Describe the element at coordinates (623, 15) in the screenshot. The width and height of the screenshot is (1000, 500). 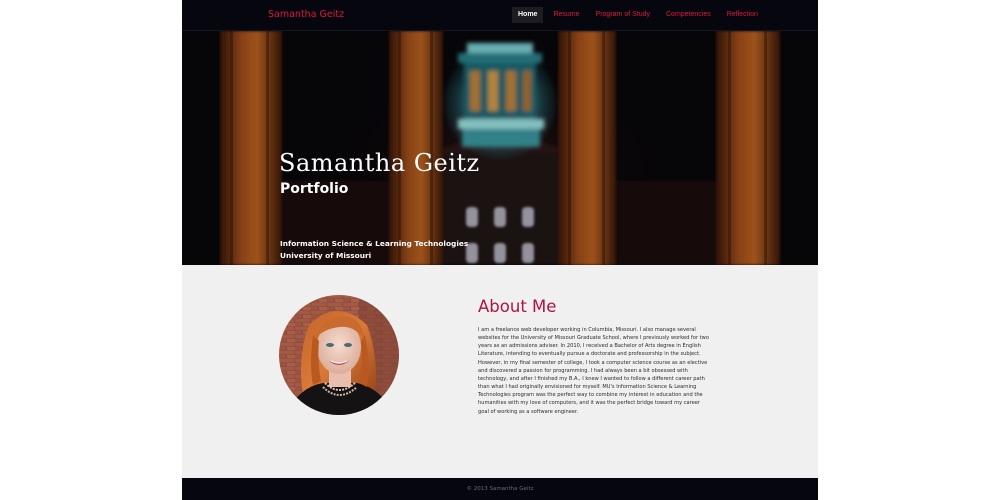
I see `nav-item-program-of-study: Program of Study` at that location.